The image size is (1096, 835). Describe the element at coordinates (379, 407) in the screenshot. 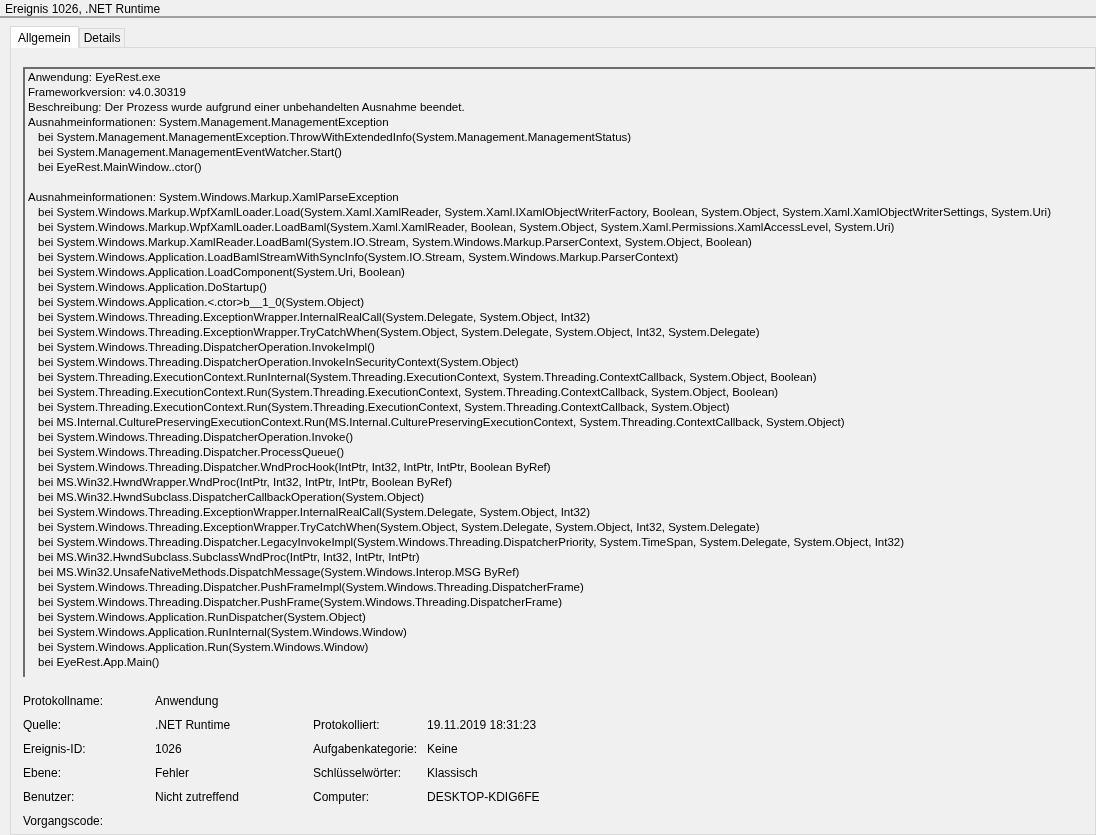

I see `stack-frame: bei System.Threading.ExecutionContext.Run(System.Threading.ExecutionContext, System.Threading.ContextCallback, System.Object)` at that location.